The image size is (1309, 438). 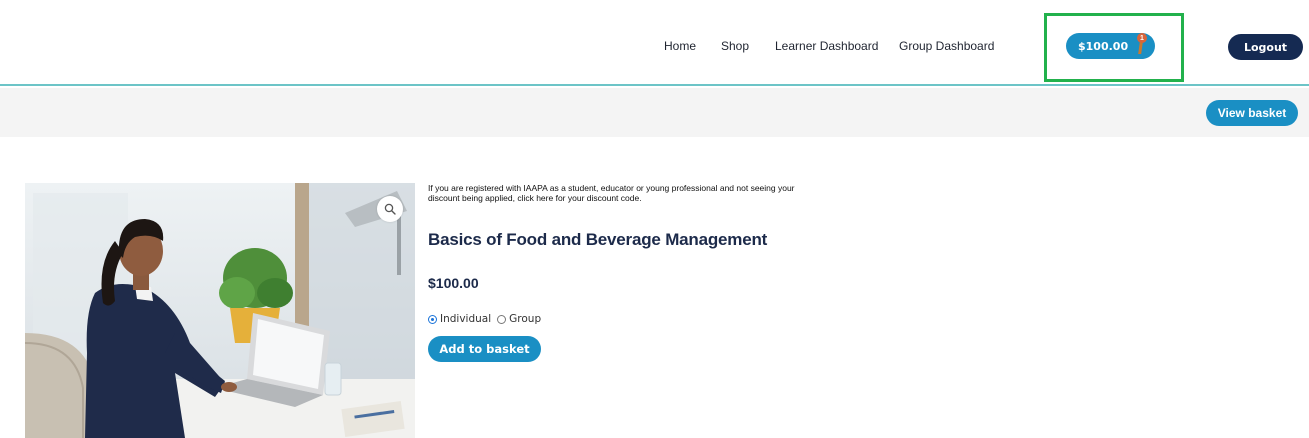 What do you see at coordinates (680, 46) in the screenshot?
I see `nav-link-home: Home` at bounding box center [680, 46].